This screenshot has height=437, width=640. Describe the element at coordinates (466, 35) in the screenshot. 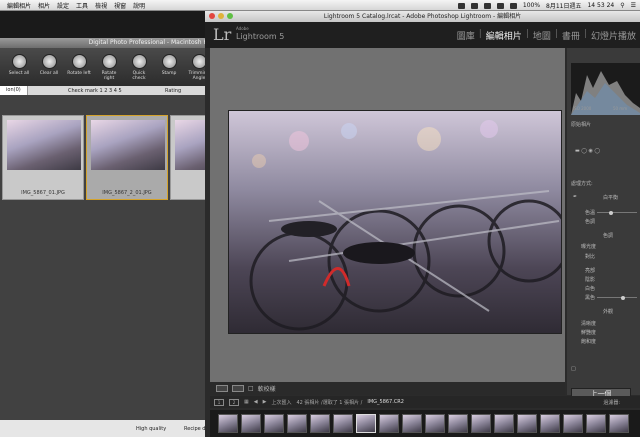

I see `module-library: 圖庫` at that location.